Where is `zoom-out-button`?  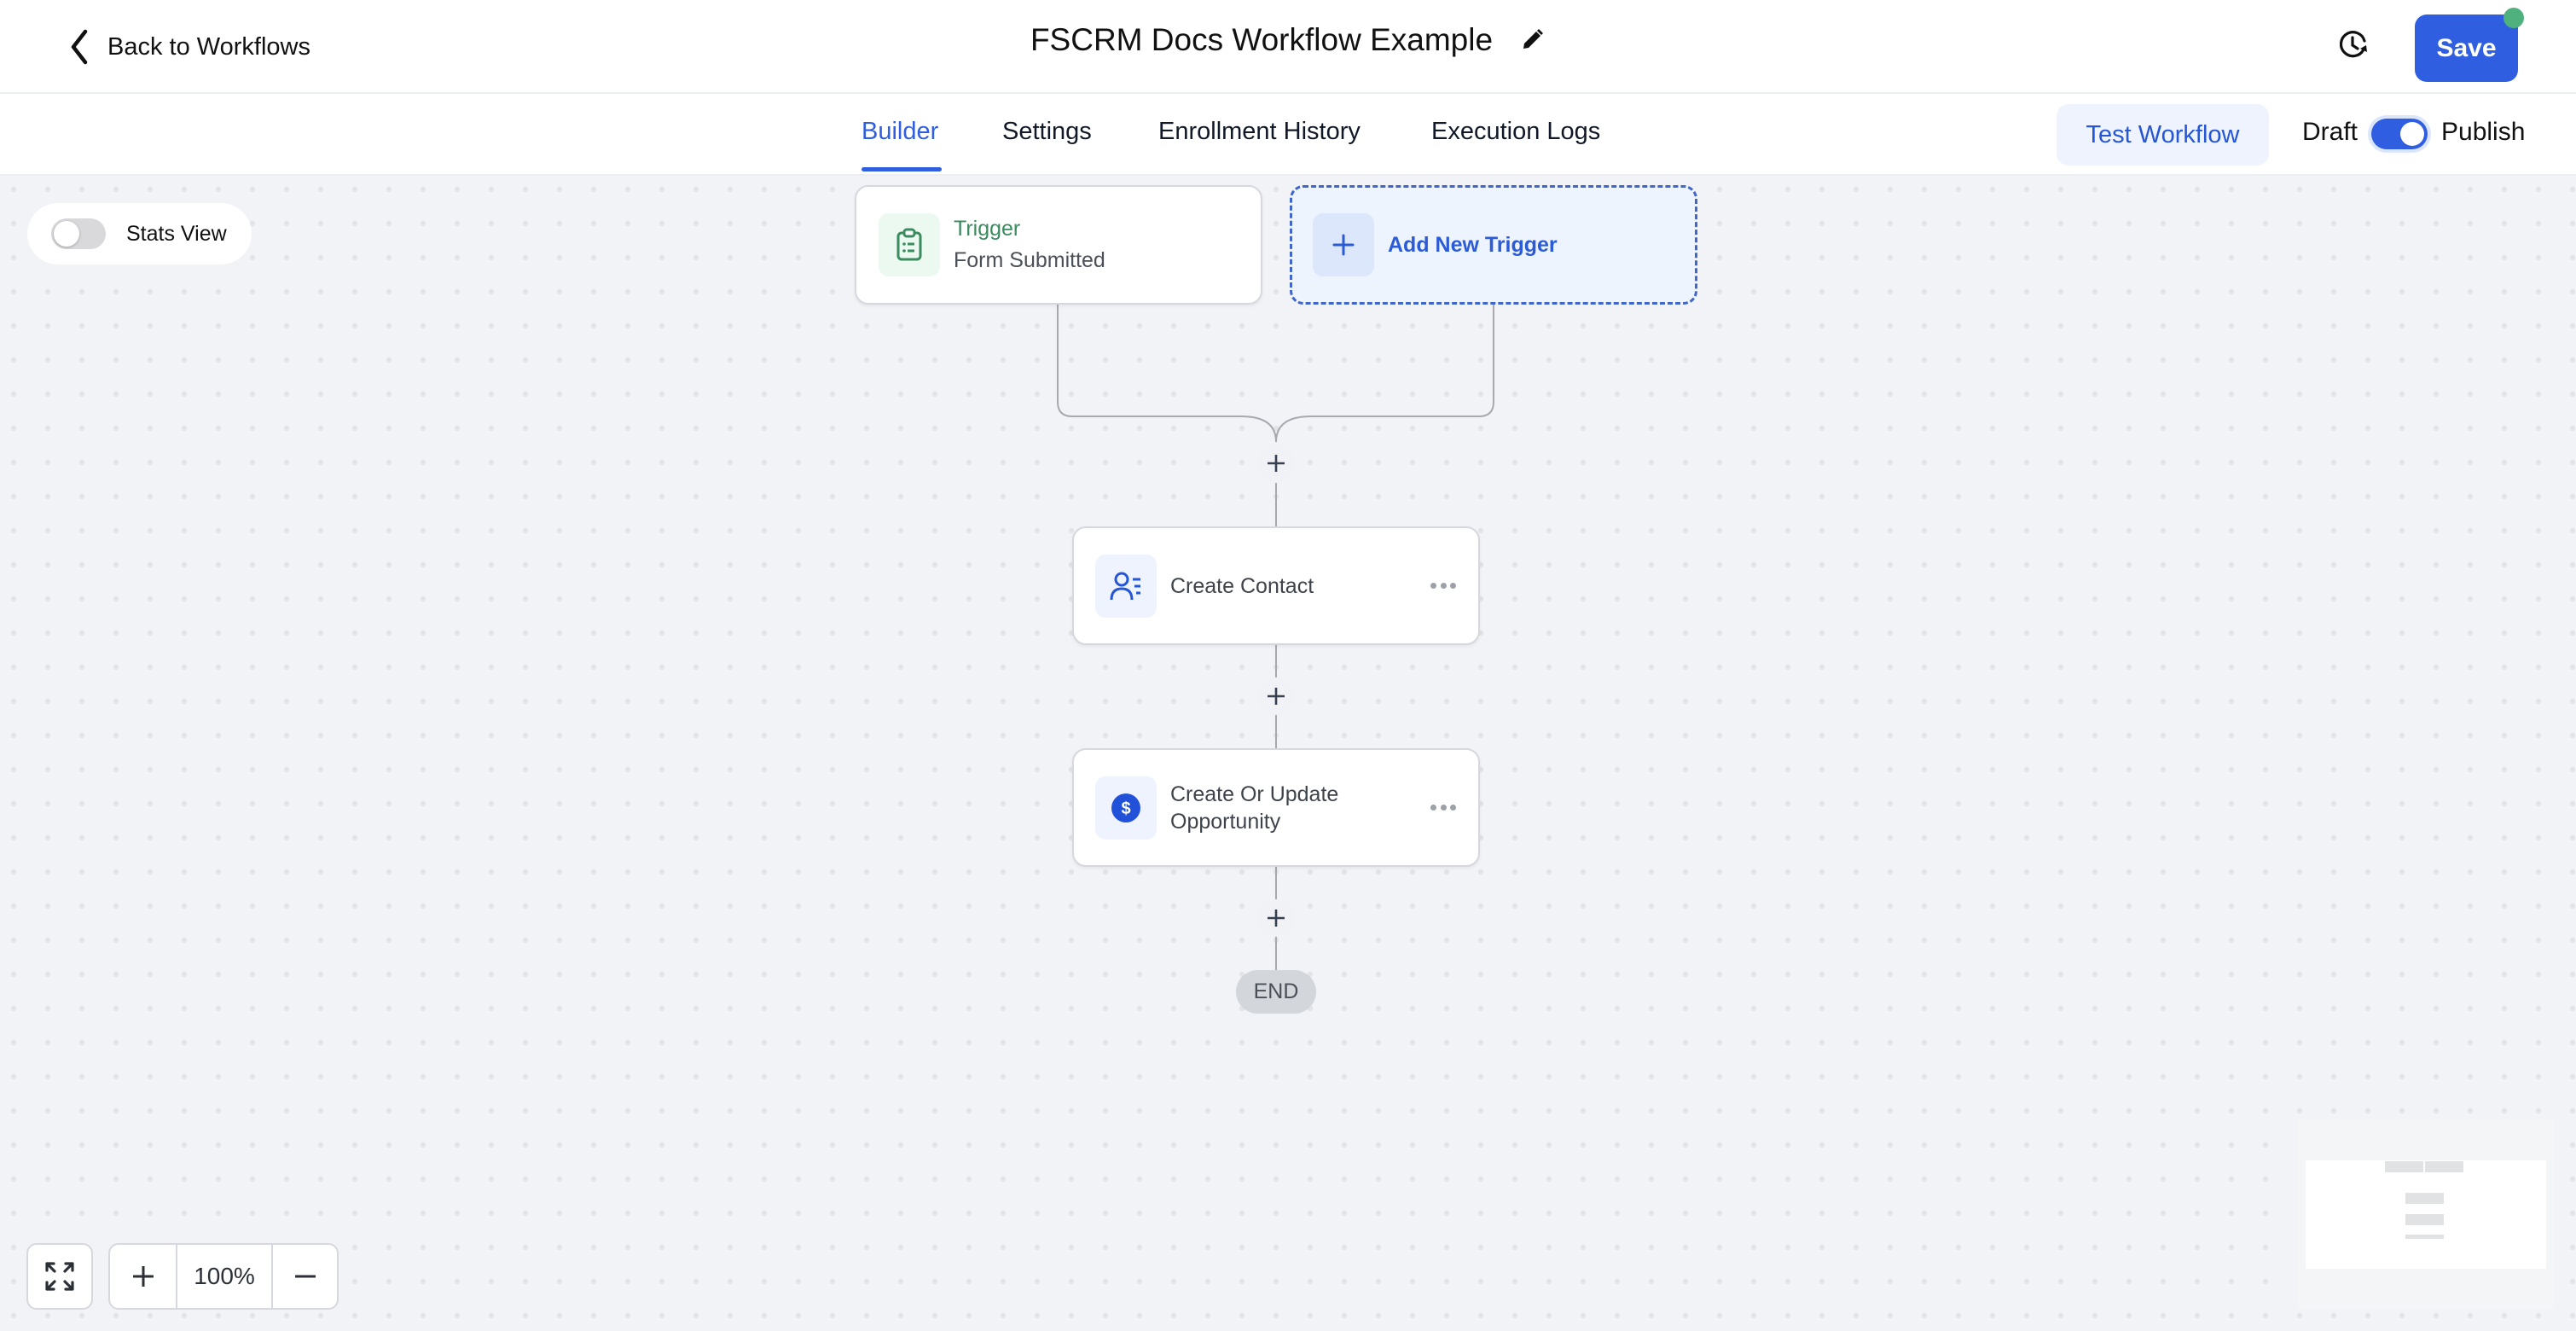
zoom-out-button is located at coordinates (305, 1276).